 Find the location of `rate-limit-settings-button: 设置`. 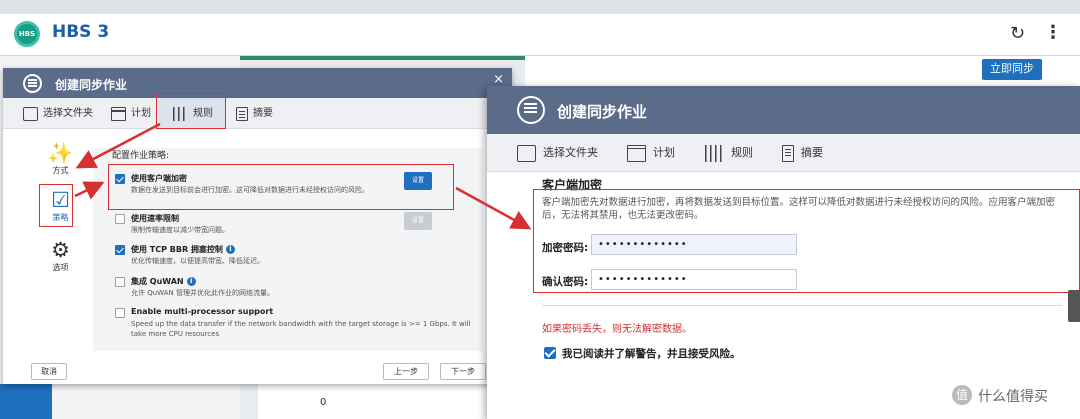

rate-limit-settings-button: 设置 is located at coordinates (418, 221).